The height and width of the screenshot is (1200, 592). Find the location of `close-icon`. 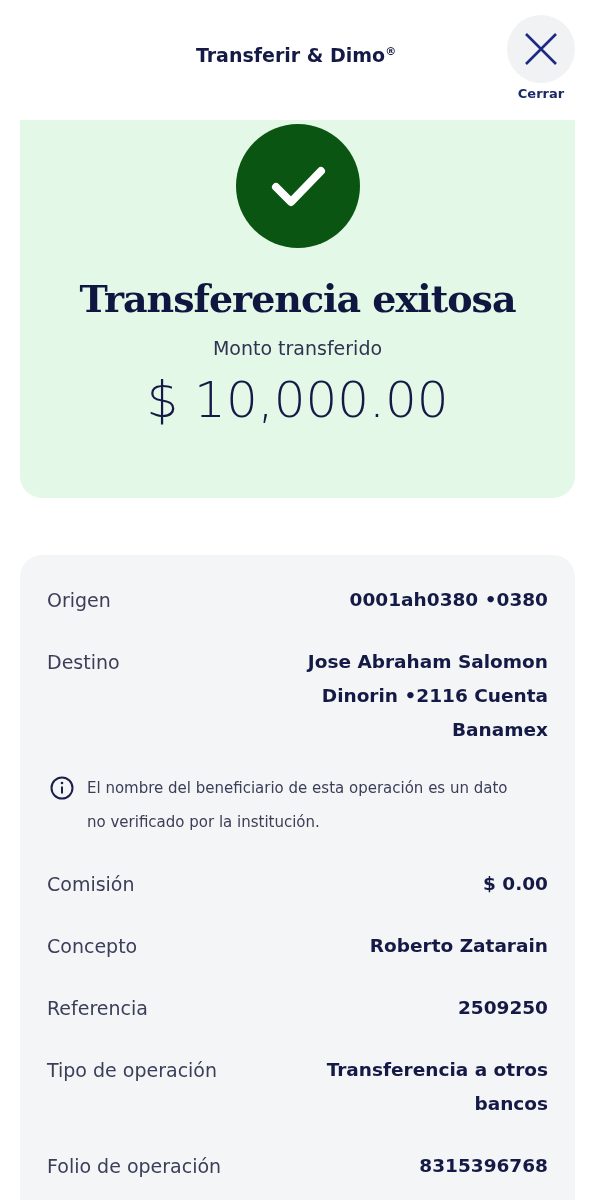

close-icon is located at coordinates (541, 49).